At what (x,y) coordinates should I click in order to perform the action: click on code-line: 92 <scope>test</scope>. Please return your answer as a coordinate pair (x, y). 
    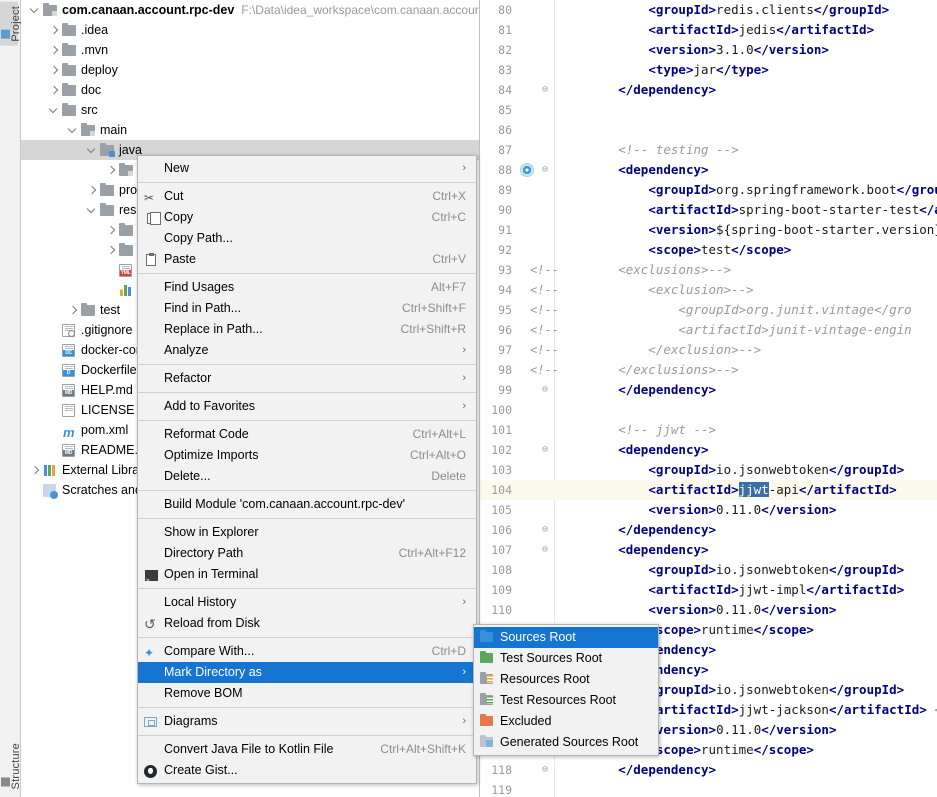
    Looking at the image, I should click on (708, 250).